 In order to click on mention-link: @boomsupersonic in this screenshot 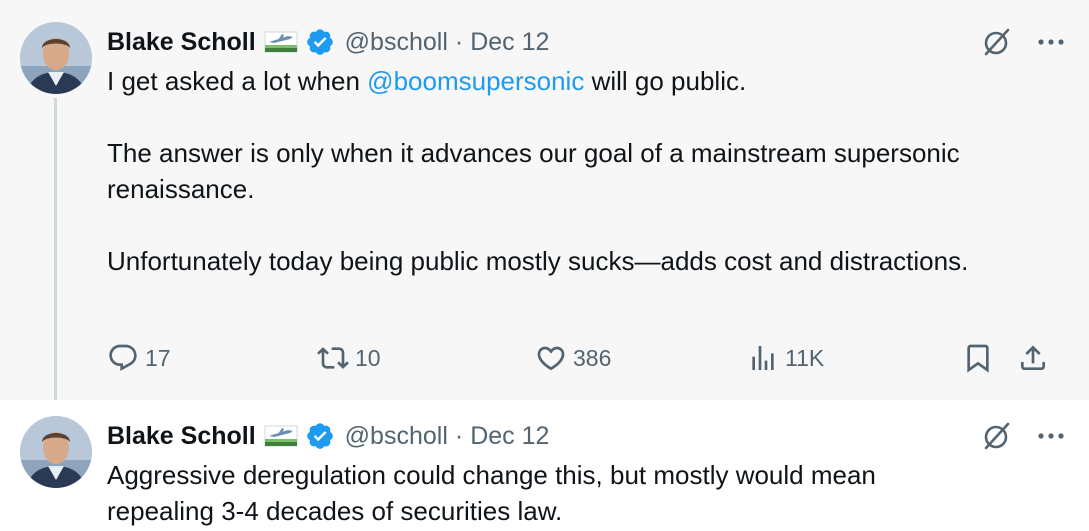, I will do `click(475, 81)`.